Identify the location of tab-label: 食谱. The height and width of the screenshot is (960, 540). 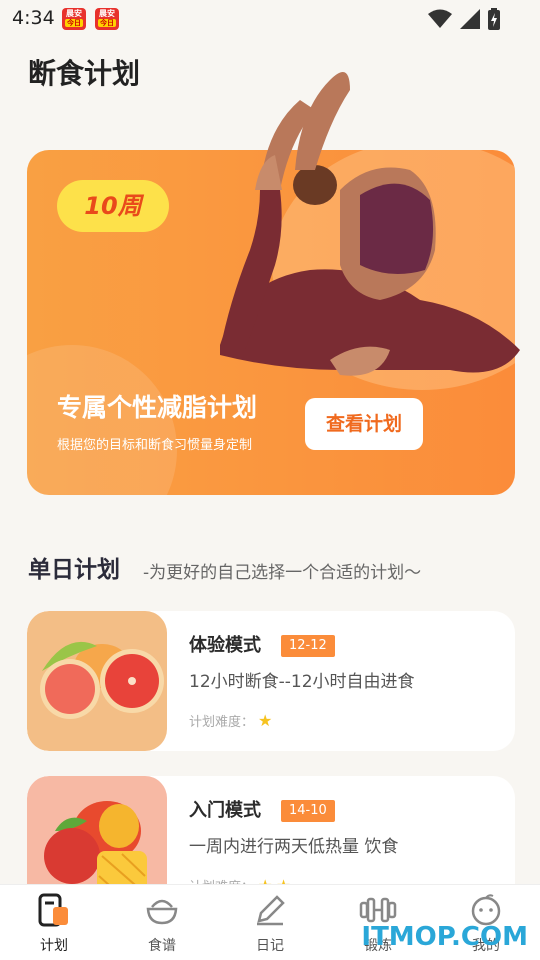
(162, 946).